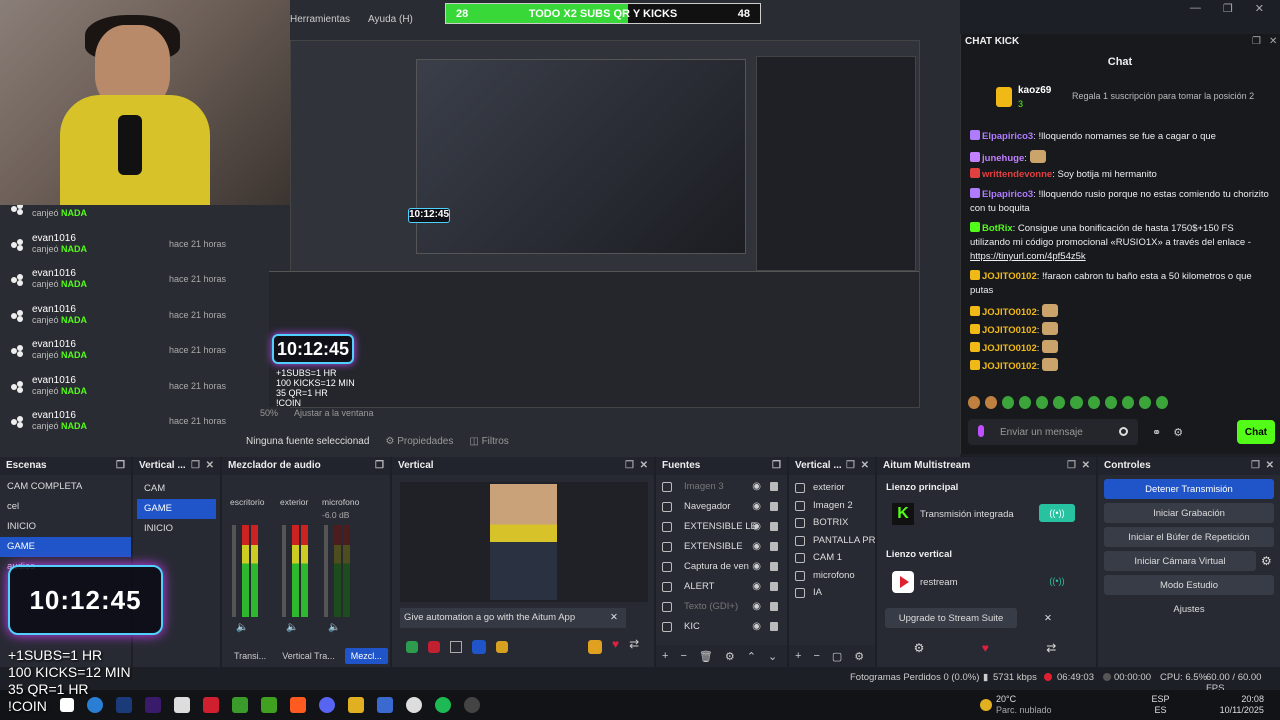 This screenshot has width=1280, height=720. I want to click on weather-widget: 20°C Parc. nublado, so click(1024, 705).